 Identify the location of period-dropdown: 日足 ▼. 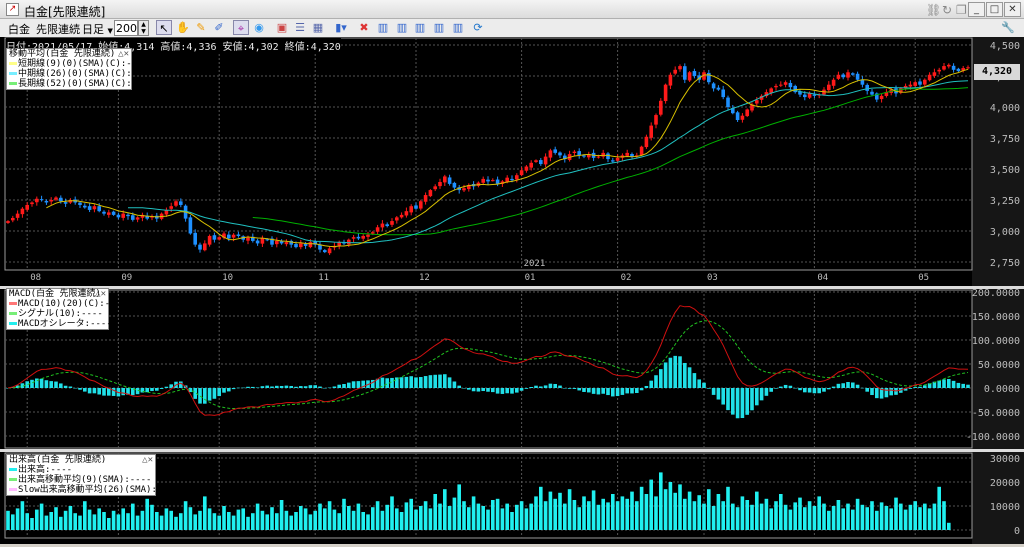
(97, 29).